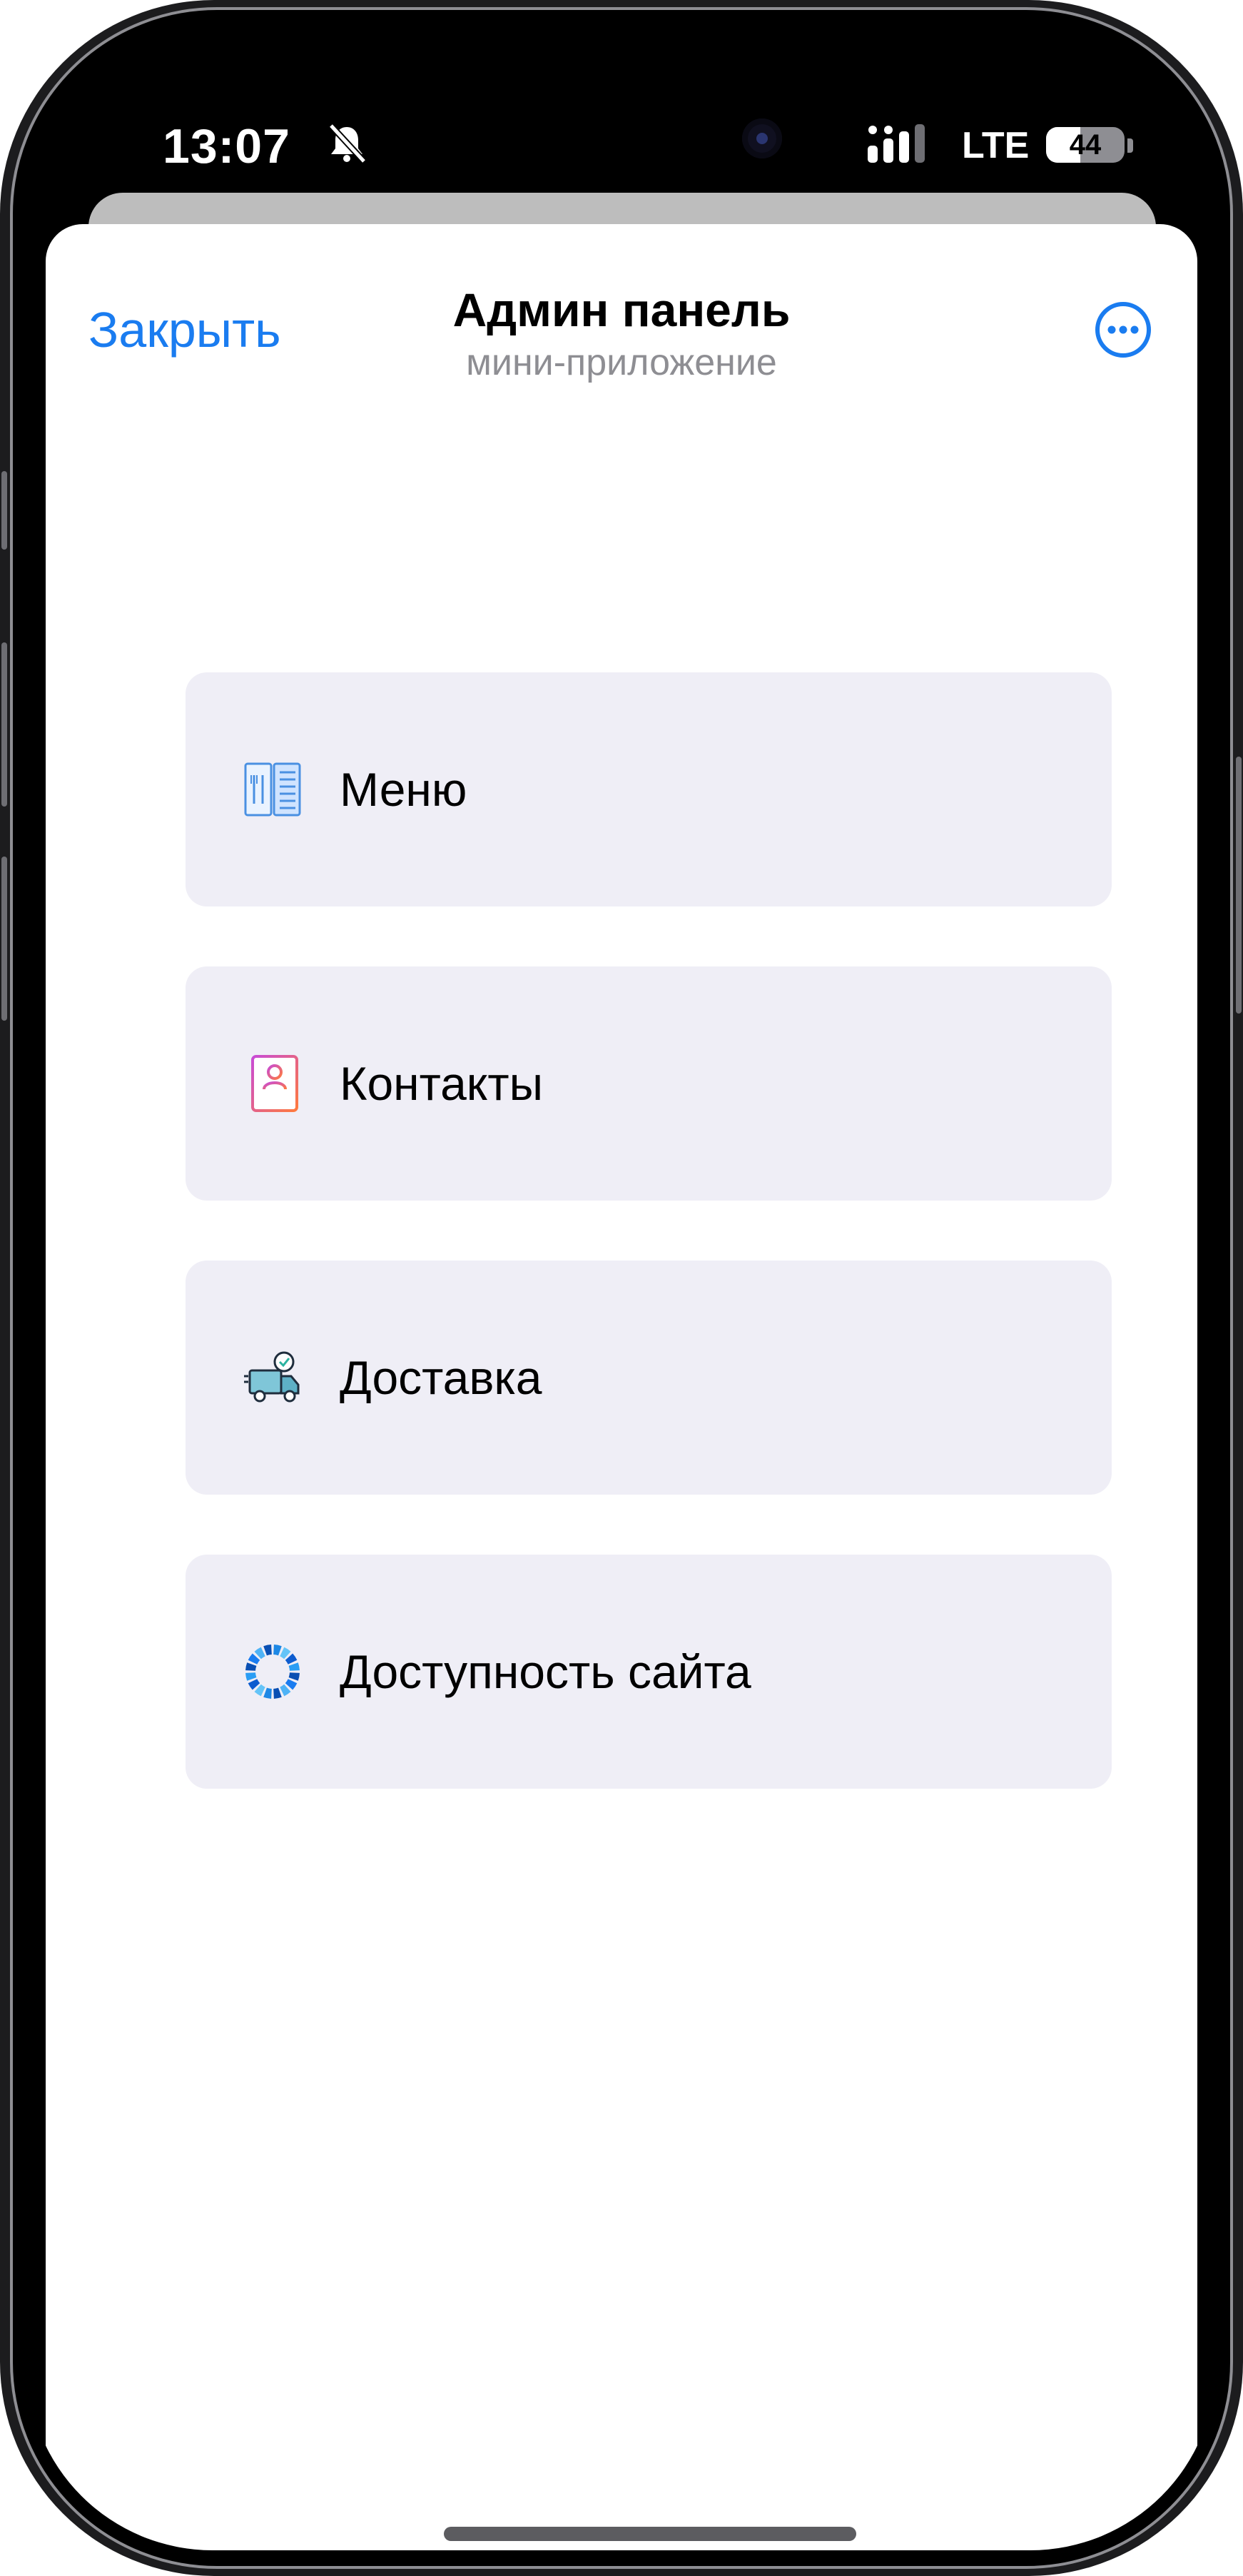  What do you see at coordinates (660, 141) in the screenshot?
I see `dynamic-island` at bounding box center [660, 141].